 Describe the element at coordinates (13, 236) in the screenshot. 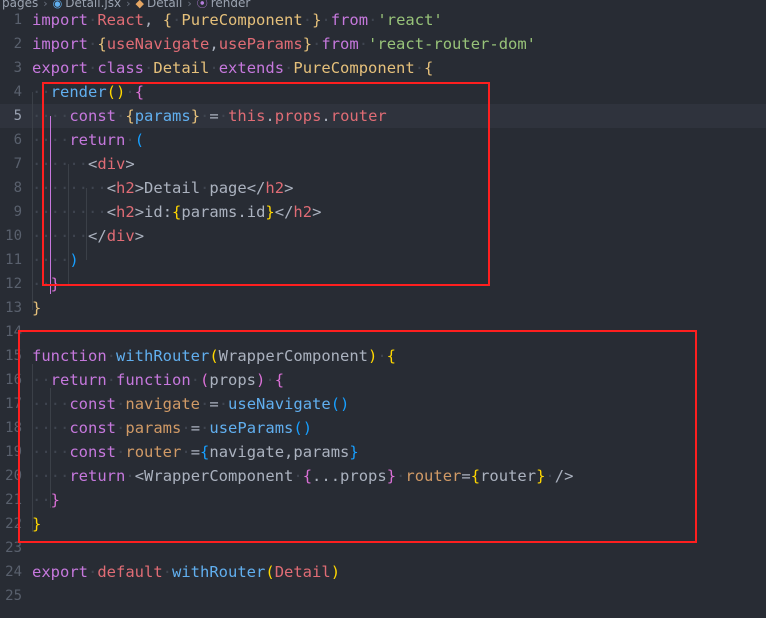

I see `line-number: 10` at that location.